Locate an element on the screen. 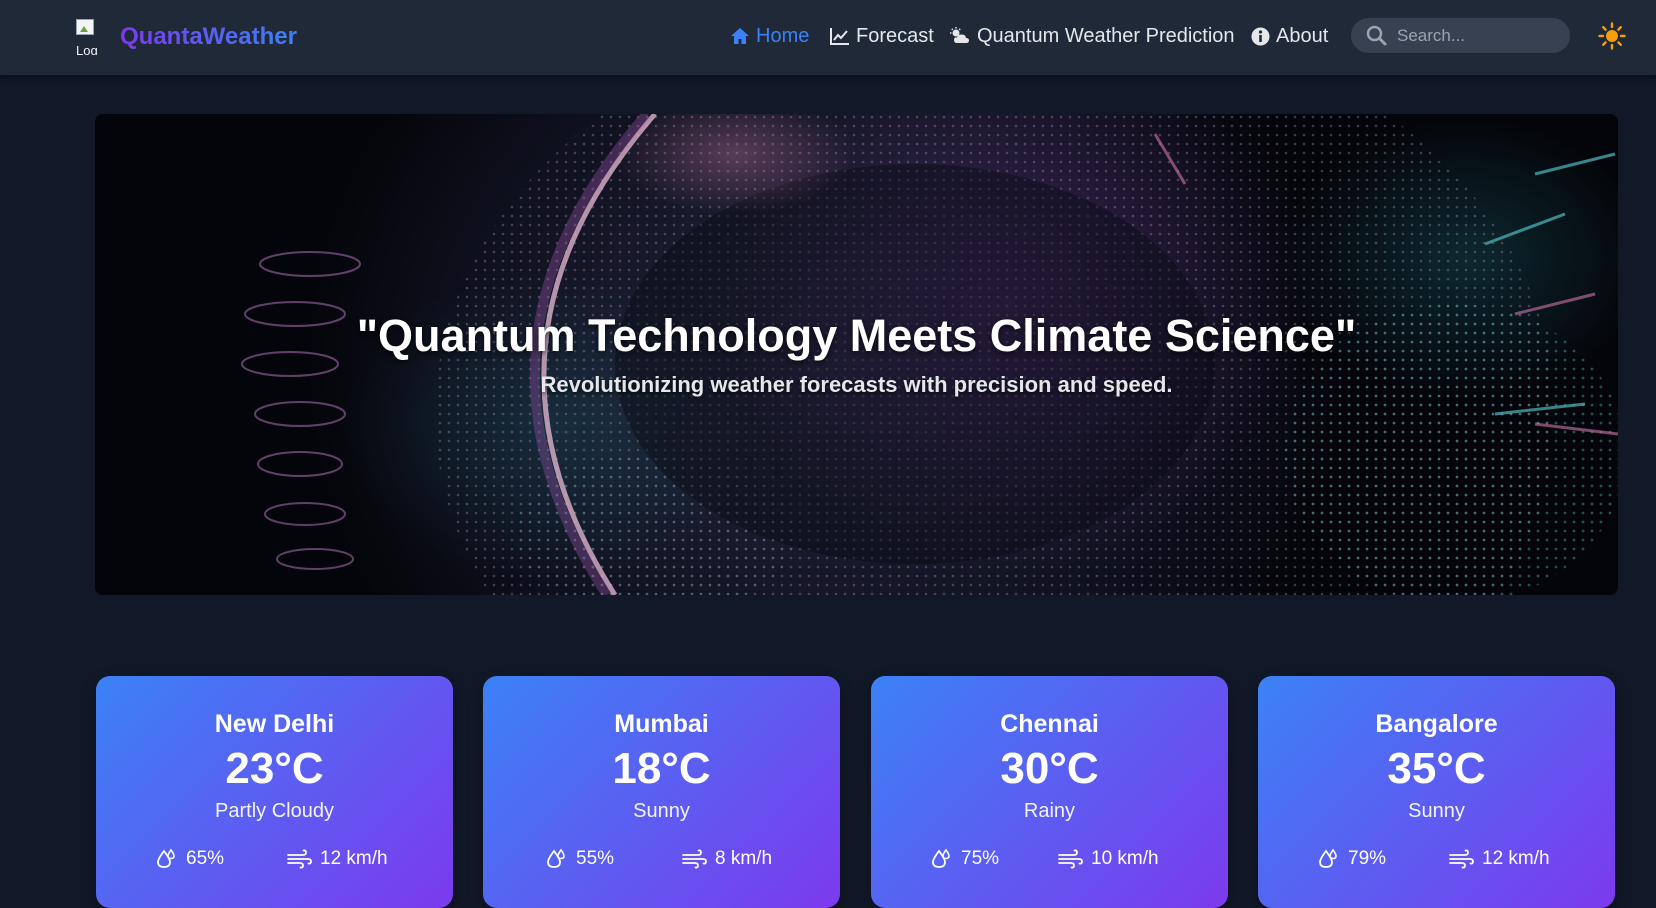 The height and width of the screenshot is (908, 1656). wind-value: 8 km/h is located at coordinates (744, 858).